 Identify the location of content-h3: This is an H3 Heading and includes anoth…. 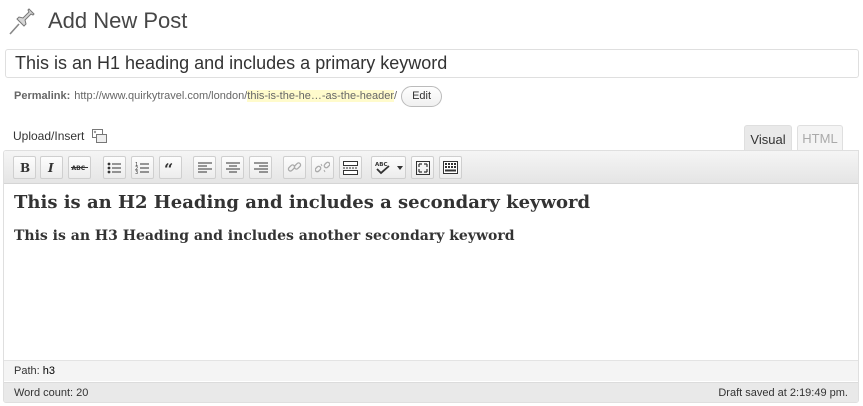
(431, 236).